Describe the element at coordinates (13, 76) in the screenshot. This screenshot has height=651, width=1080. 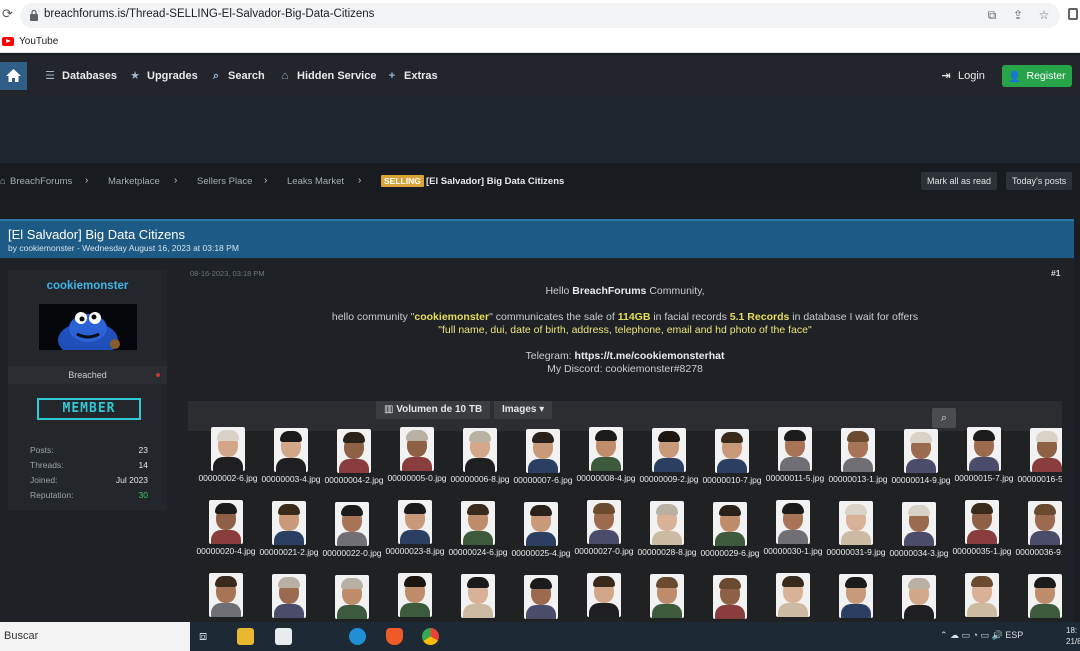
I see `home-button` at that location.